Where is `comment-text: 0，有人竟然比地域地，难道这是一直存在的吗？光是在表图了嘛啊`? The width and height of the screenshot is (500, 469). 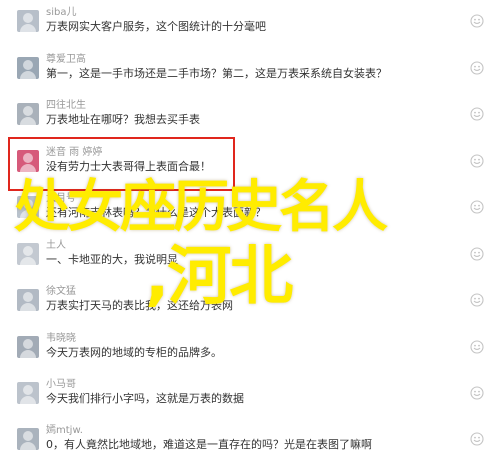
comment-text: 0，有人竟然比地域地，难道这是一直存在的吗？光是在表图了嘛啊 is located at coordinates (209, 444).